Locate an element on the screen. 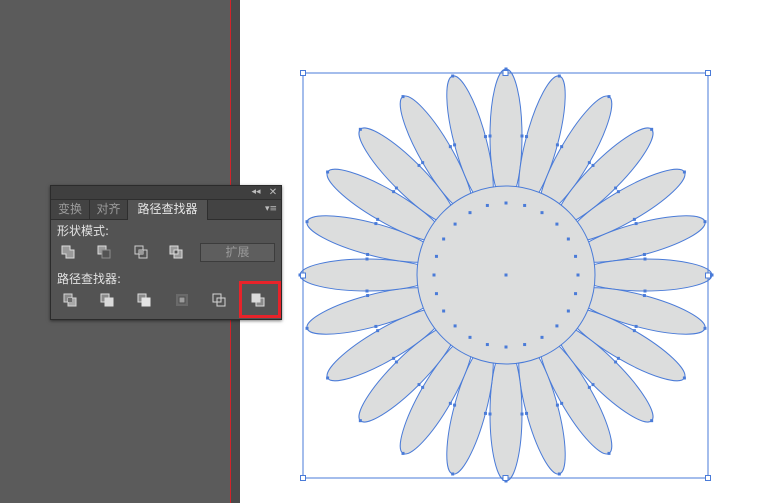  merge-button is located at coordinates (144, 300).